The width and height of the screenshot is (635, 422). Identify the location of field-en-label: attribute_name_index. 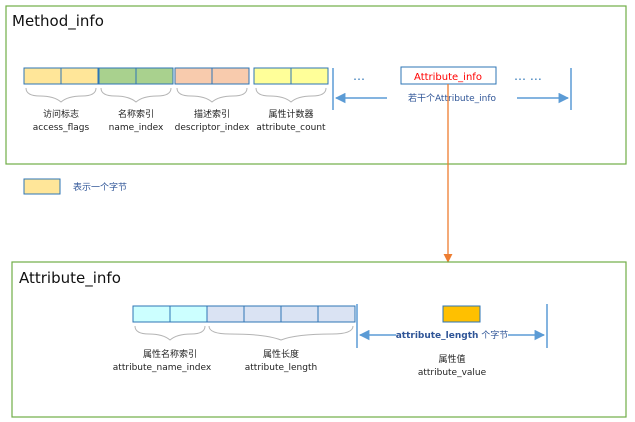
(162, 368).